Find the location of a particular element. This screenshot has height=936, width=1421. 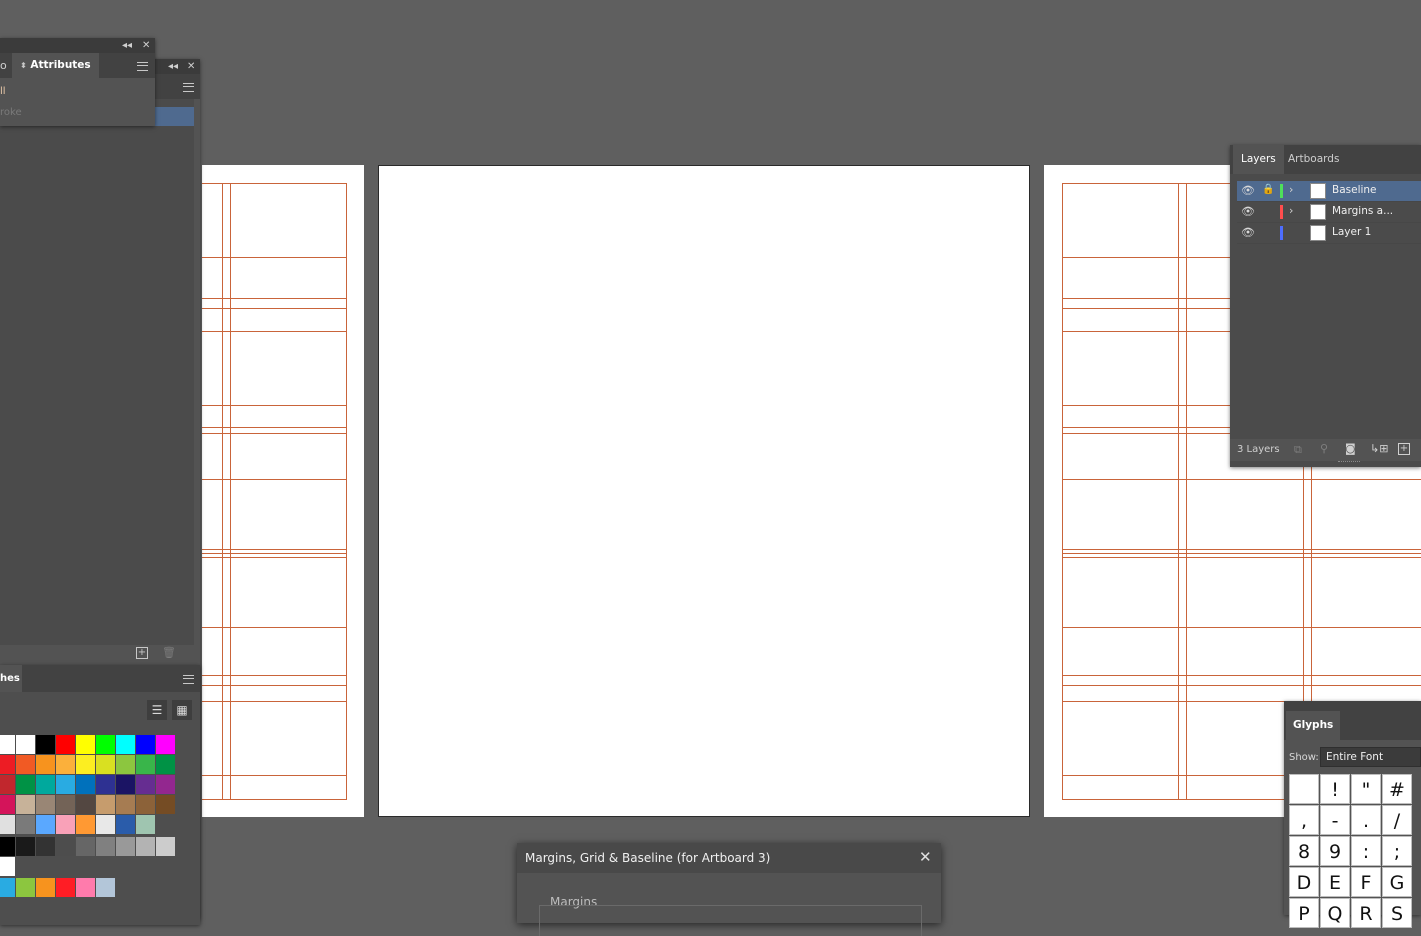

new-sublayer-icon: ↳⊞ is located at coordinates (1379, 448).